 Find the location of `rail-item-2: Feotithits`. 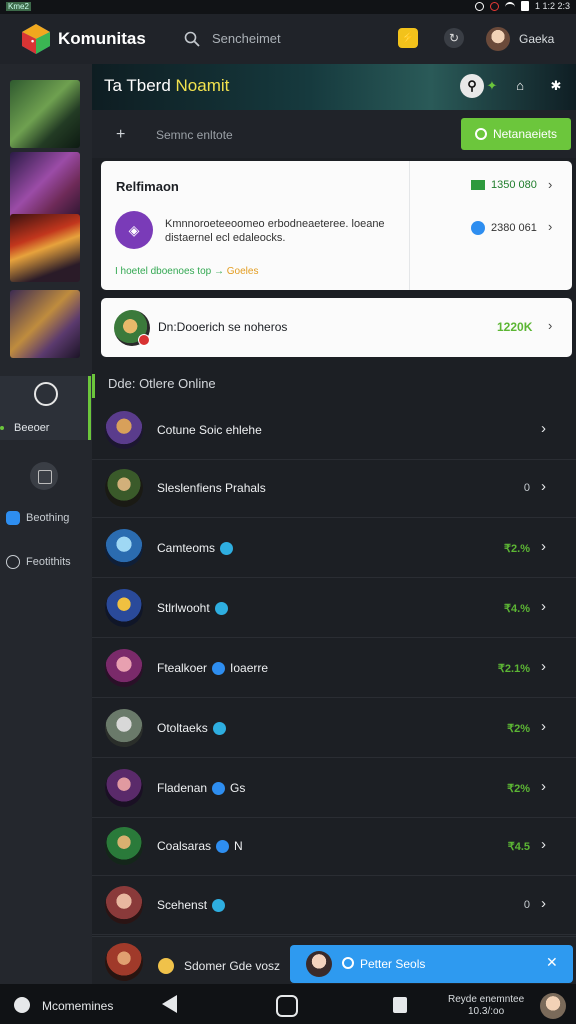

rail-item-2: Feotithits is located at coordinates (38, 562).